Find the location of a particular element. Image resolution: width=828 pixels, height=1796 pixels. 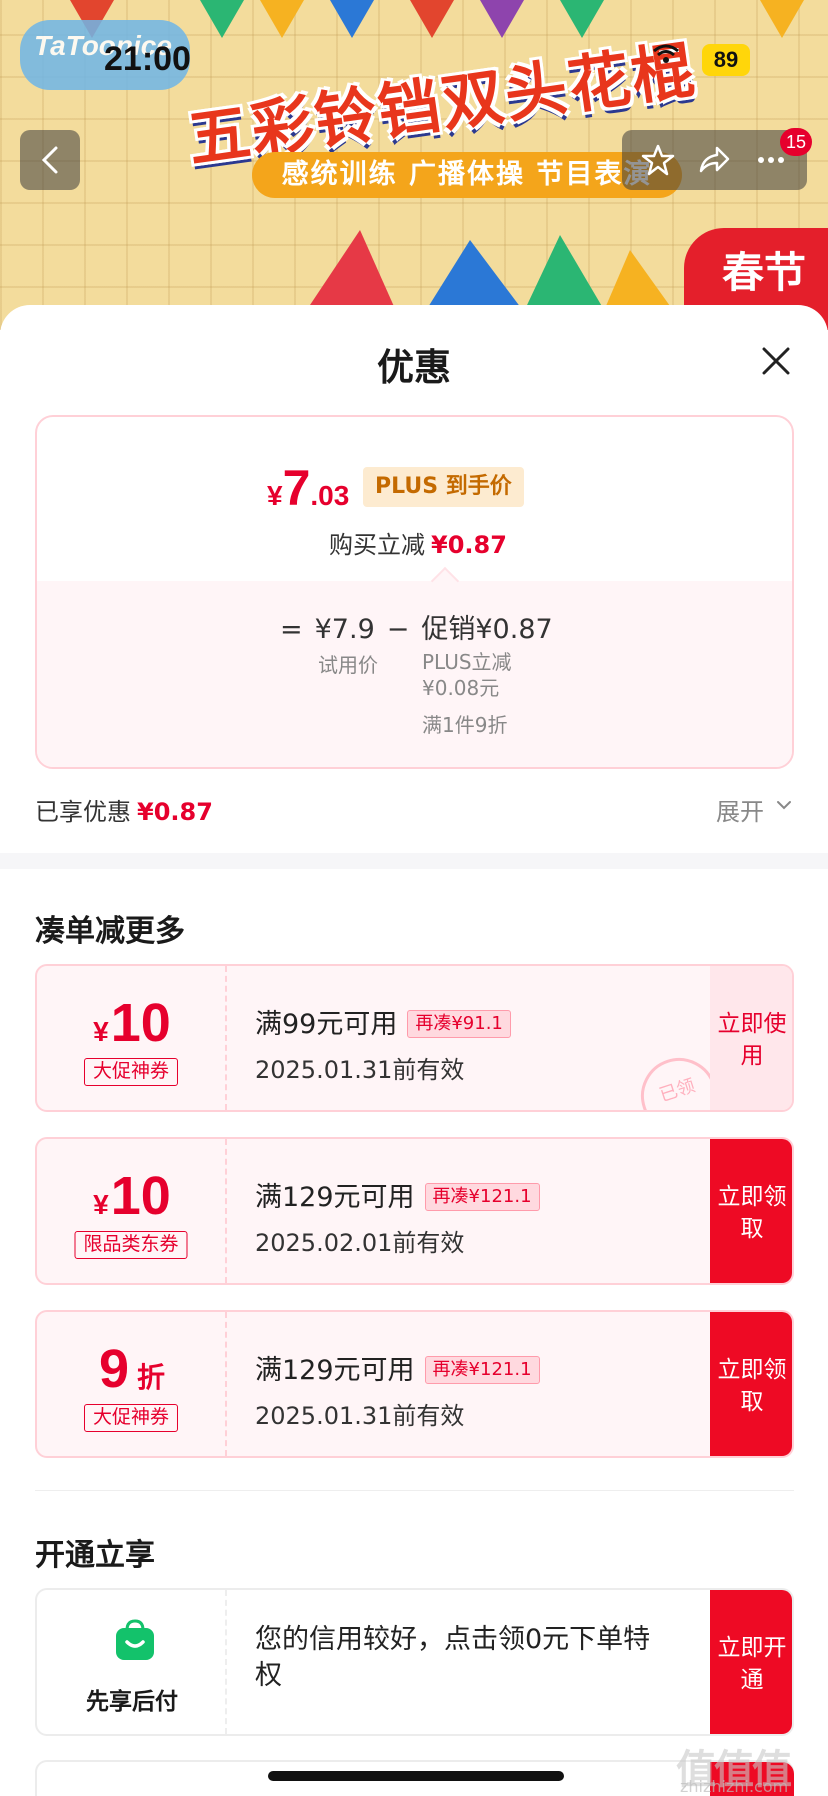

coupon-unit: 折 is located at coordinates (151, 1377).